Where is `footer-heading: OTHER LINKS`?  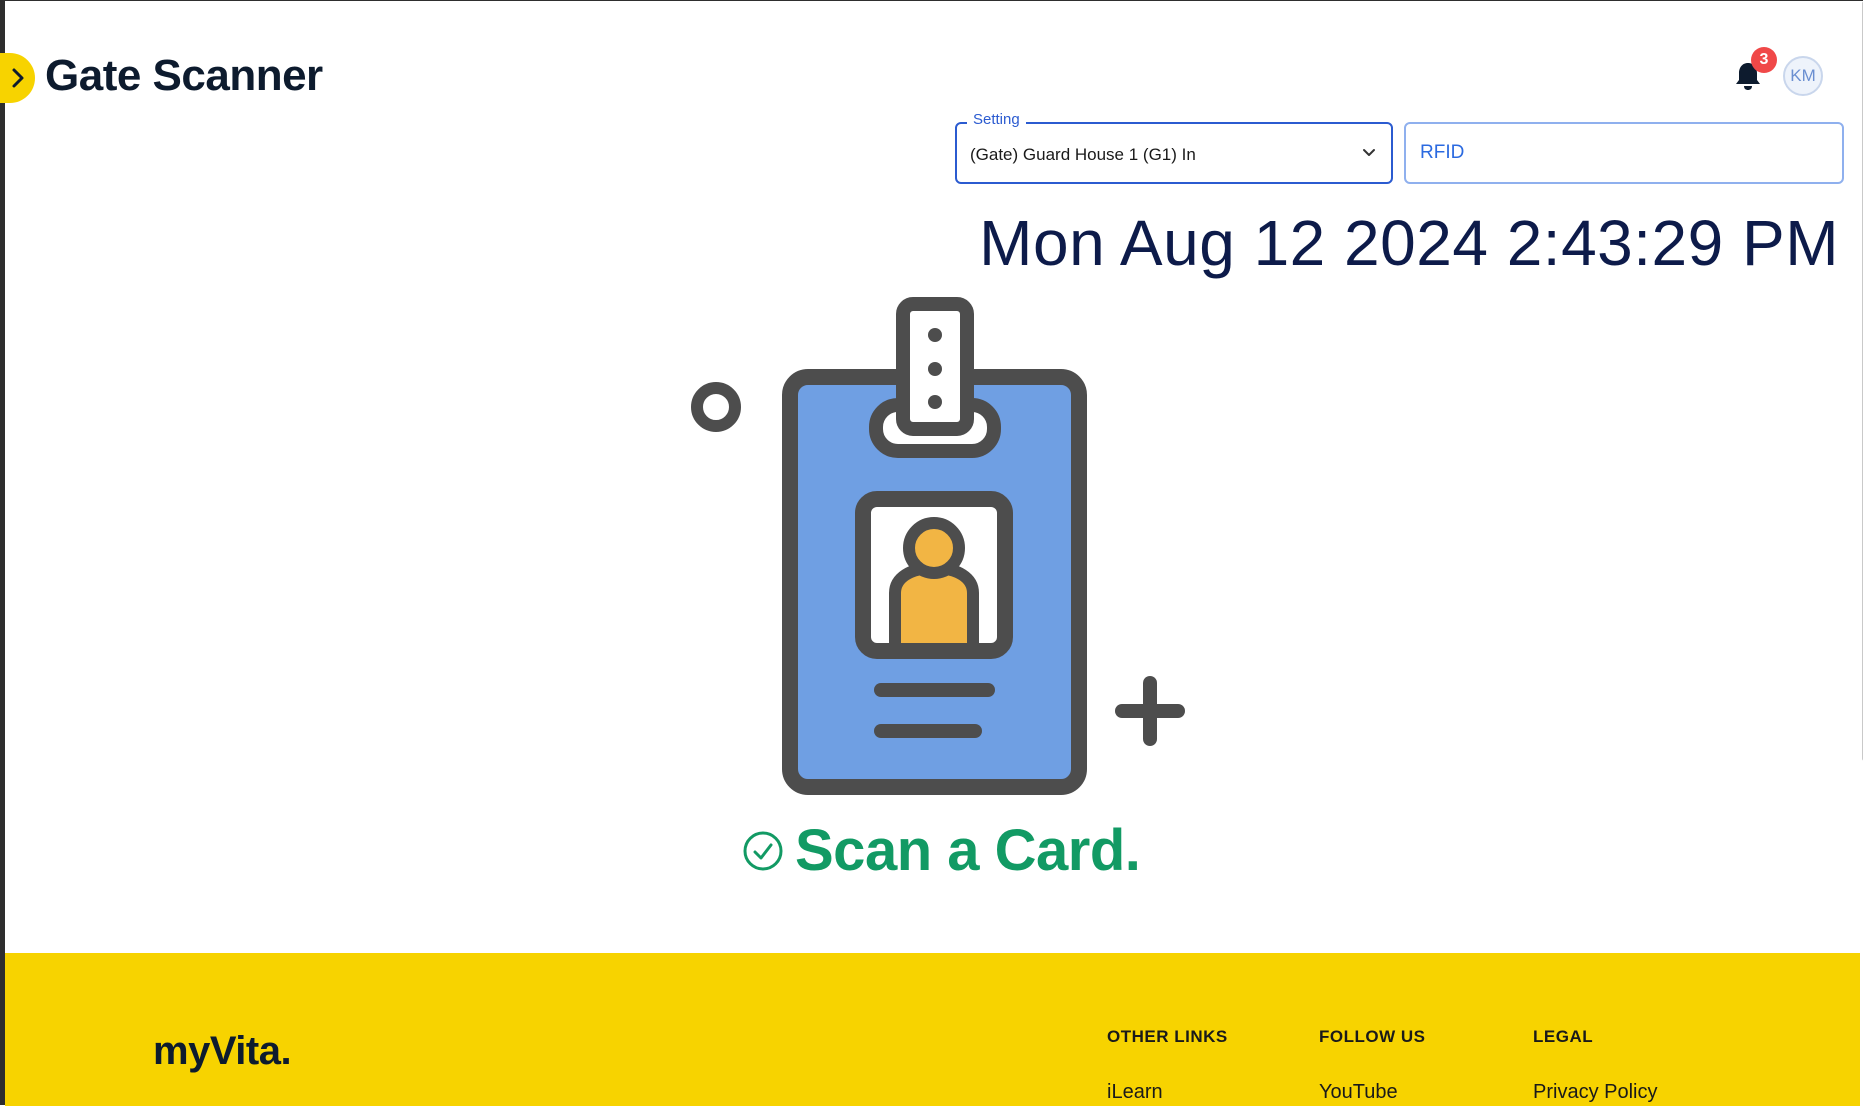 footer-heading: OTHER LINKS is located at coordinates (1167, 1036).